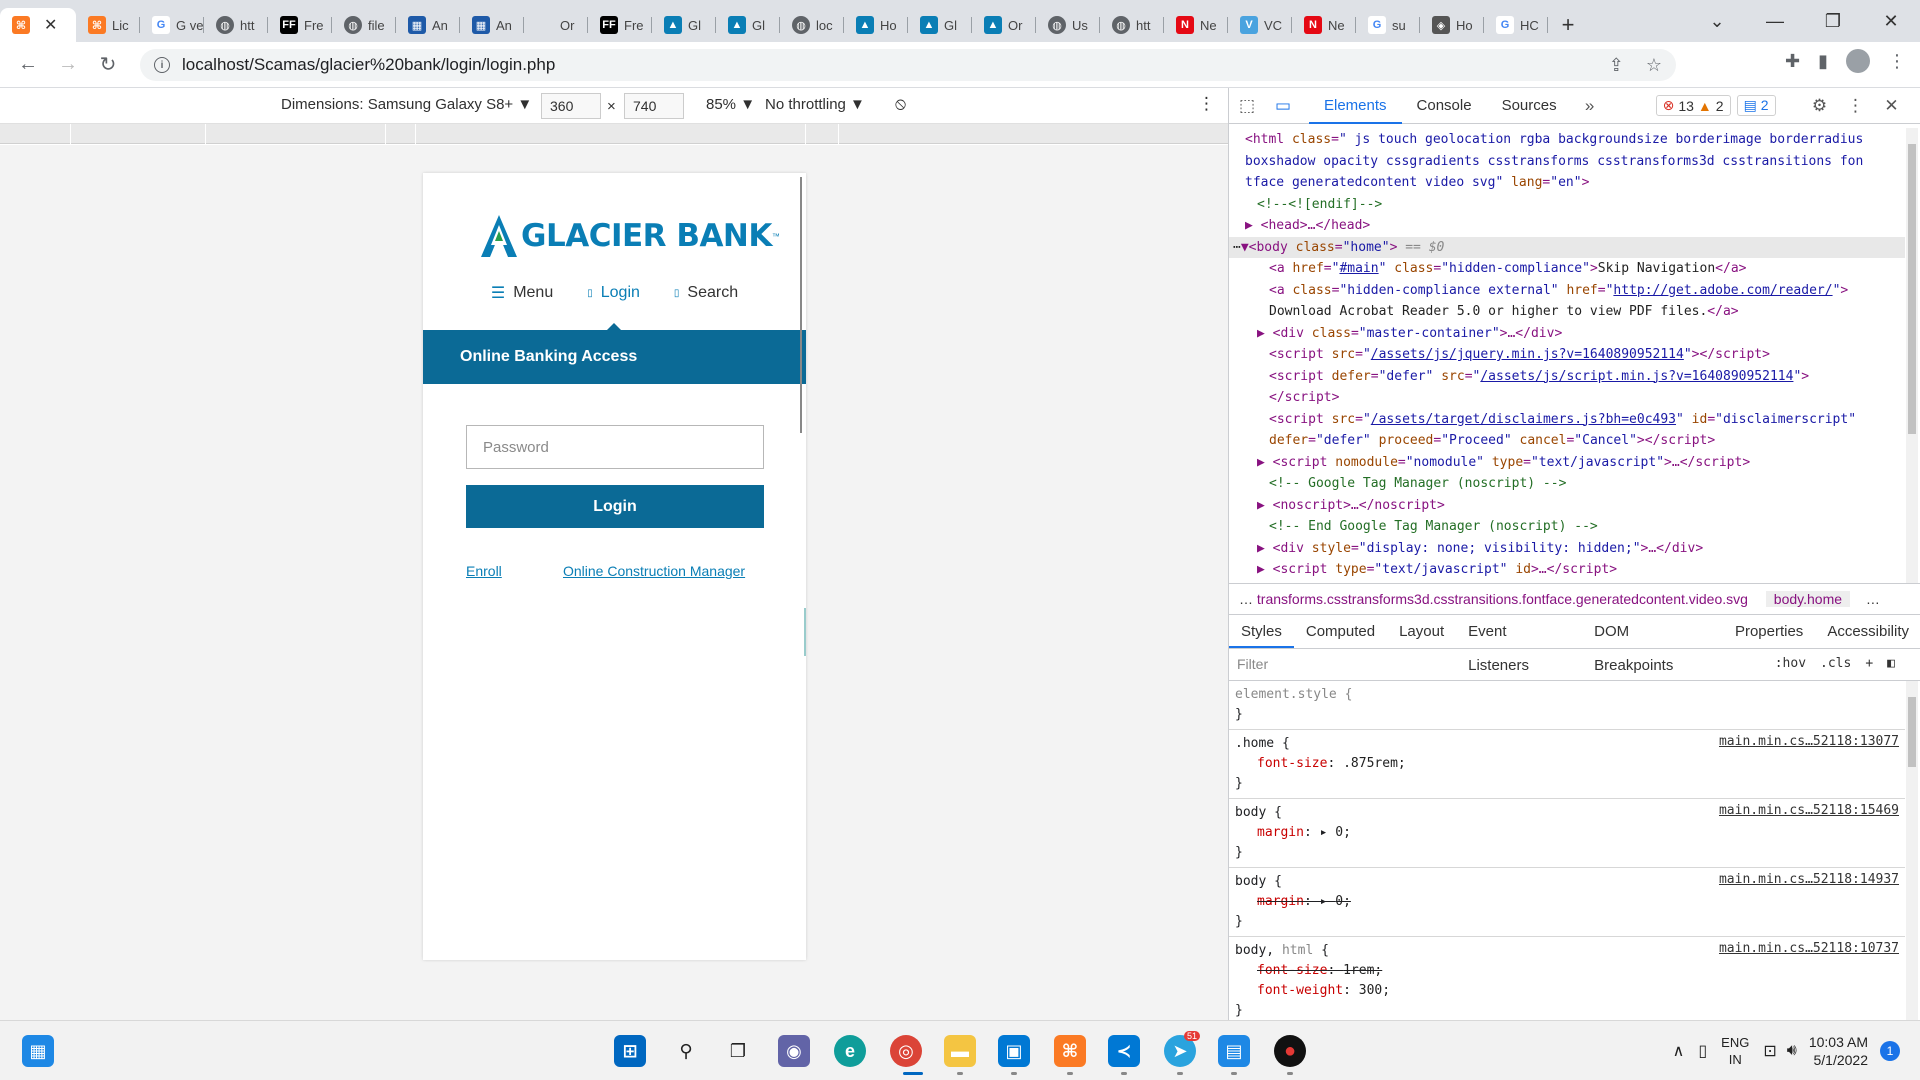  I want to click on dom-comment: <!--<![endif]-->, so click(1567, 205).